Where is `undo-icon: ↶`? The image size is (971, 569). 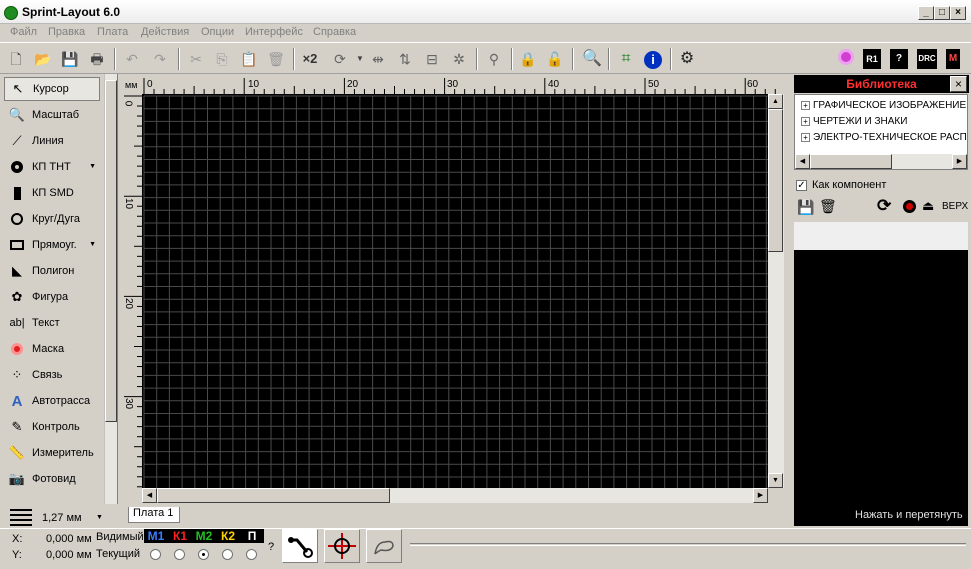
undo-icon: ↶ is located at coordinates (132, 59).